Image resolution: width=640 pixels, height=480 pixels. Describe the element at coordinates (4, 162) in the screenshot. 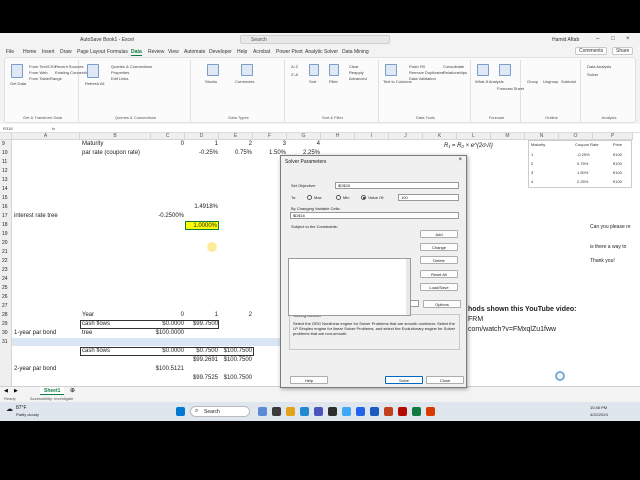

I see `row-header: 11` at that location.